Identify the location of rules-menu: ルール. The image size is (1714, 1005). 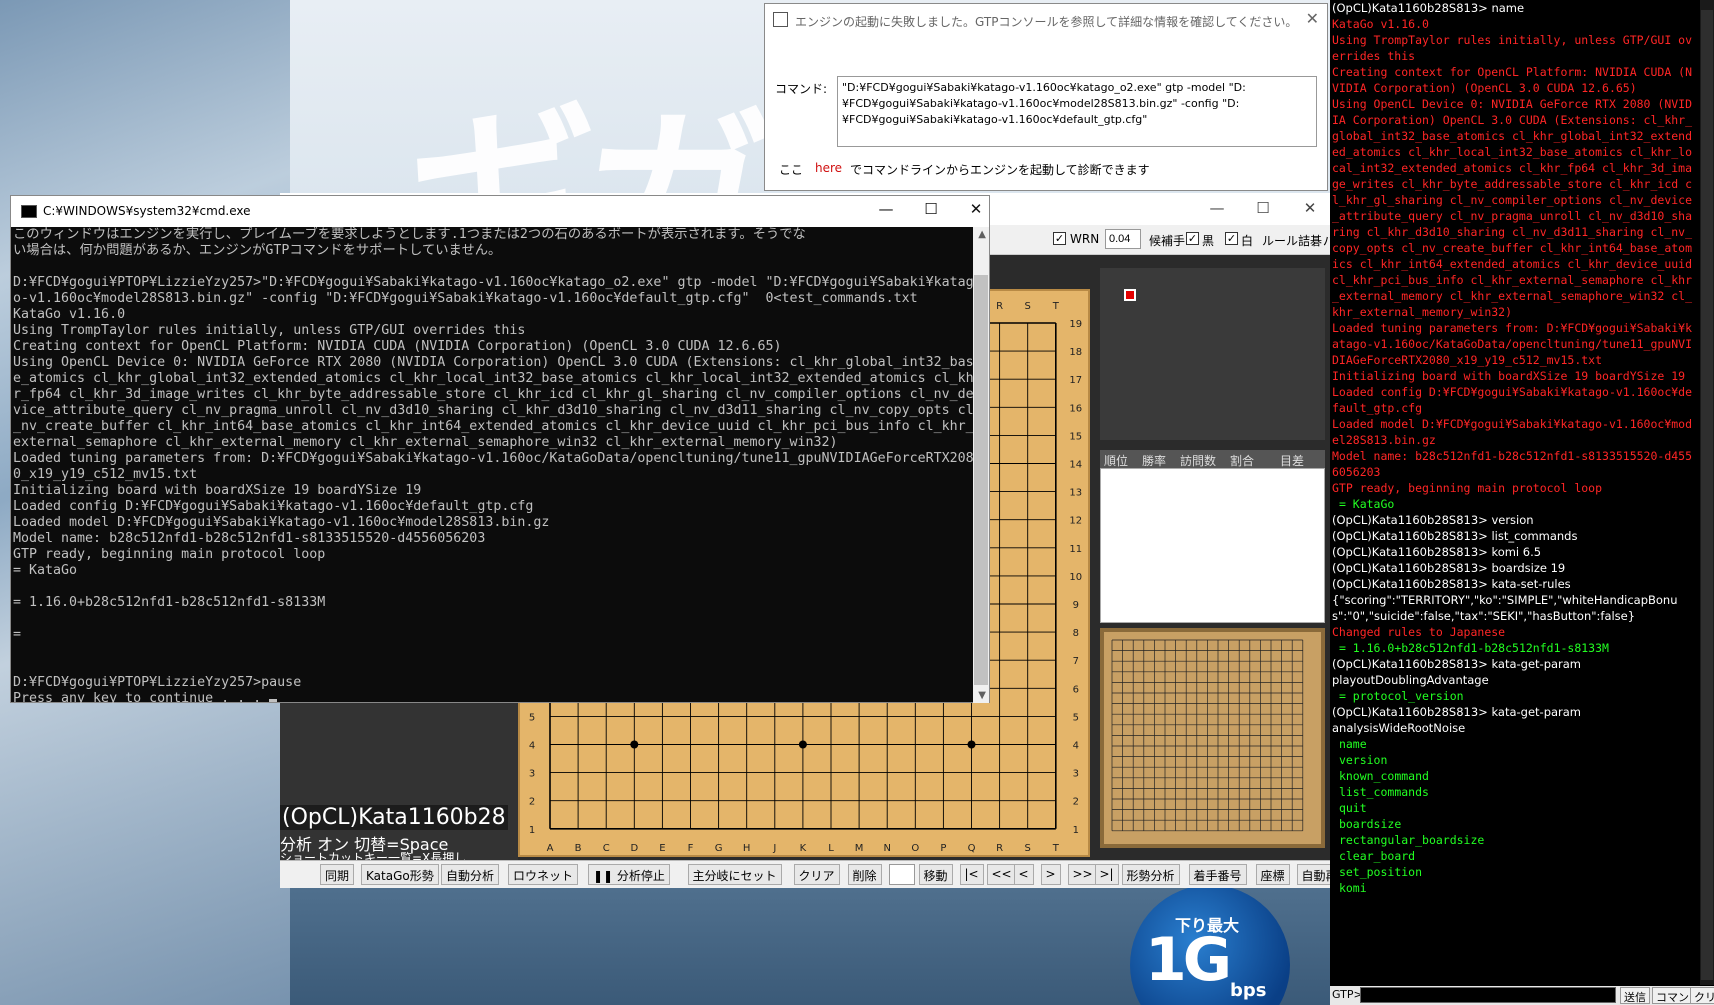
(1280, 240).